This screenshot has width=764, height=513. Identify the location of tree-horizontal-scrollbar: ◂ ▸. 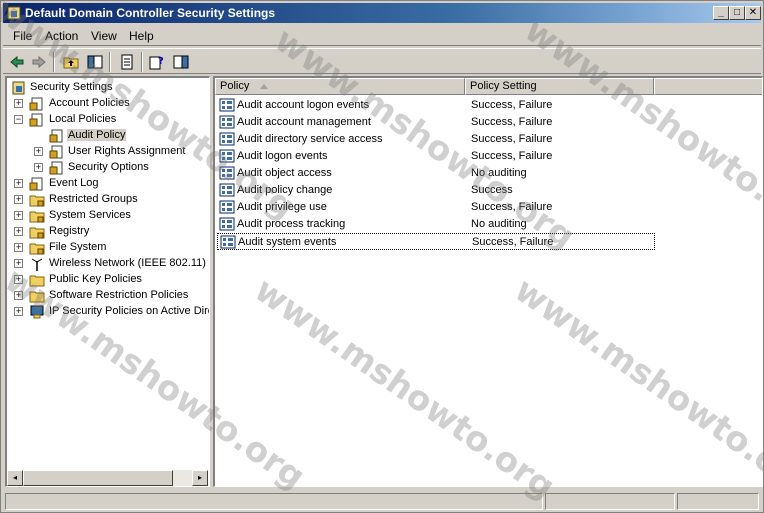
(107, 478).